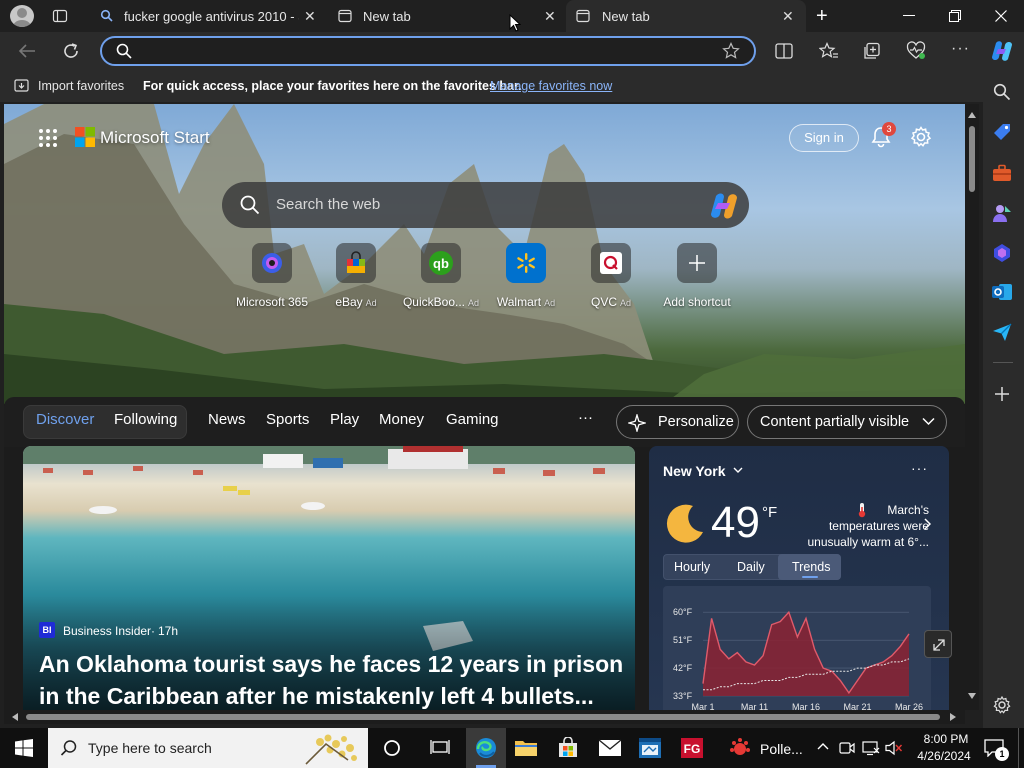  I want to click on expand-icon, so click(938, 644).